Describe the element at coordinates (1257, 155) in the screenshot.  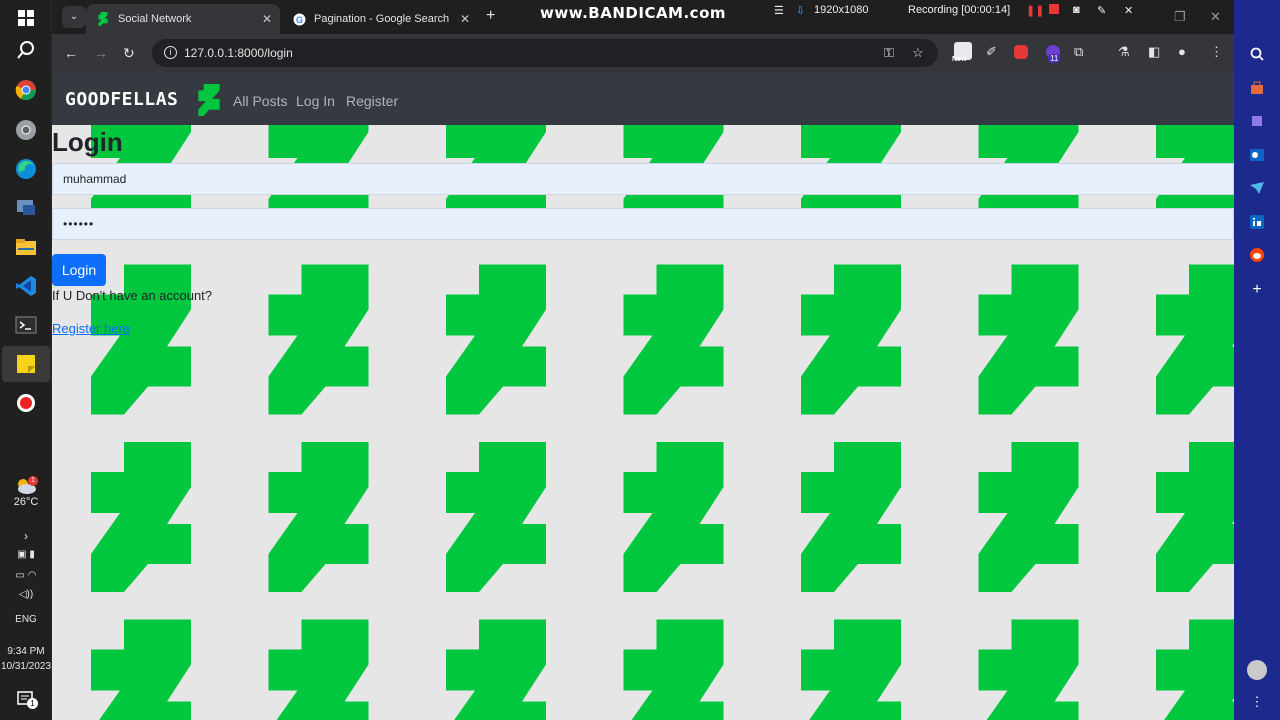
I see `sidebar-outlook-icon` at that location.